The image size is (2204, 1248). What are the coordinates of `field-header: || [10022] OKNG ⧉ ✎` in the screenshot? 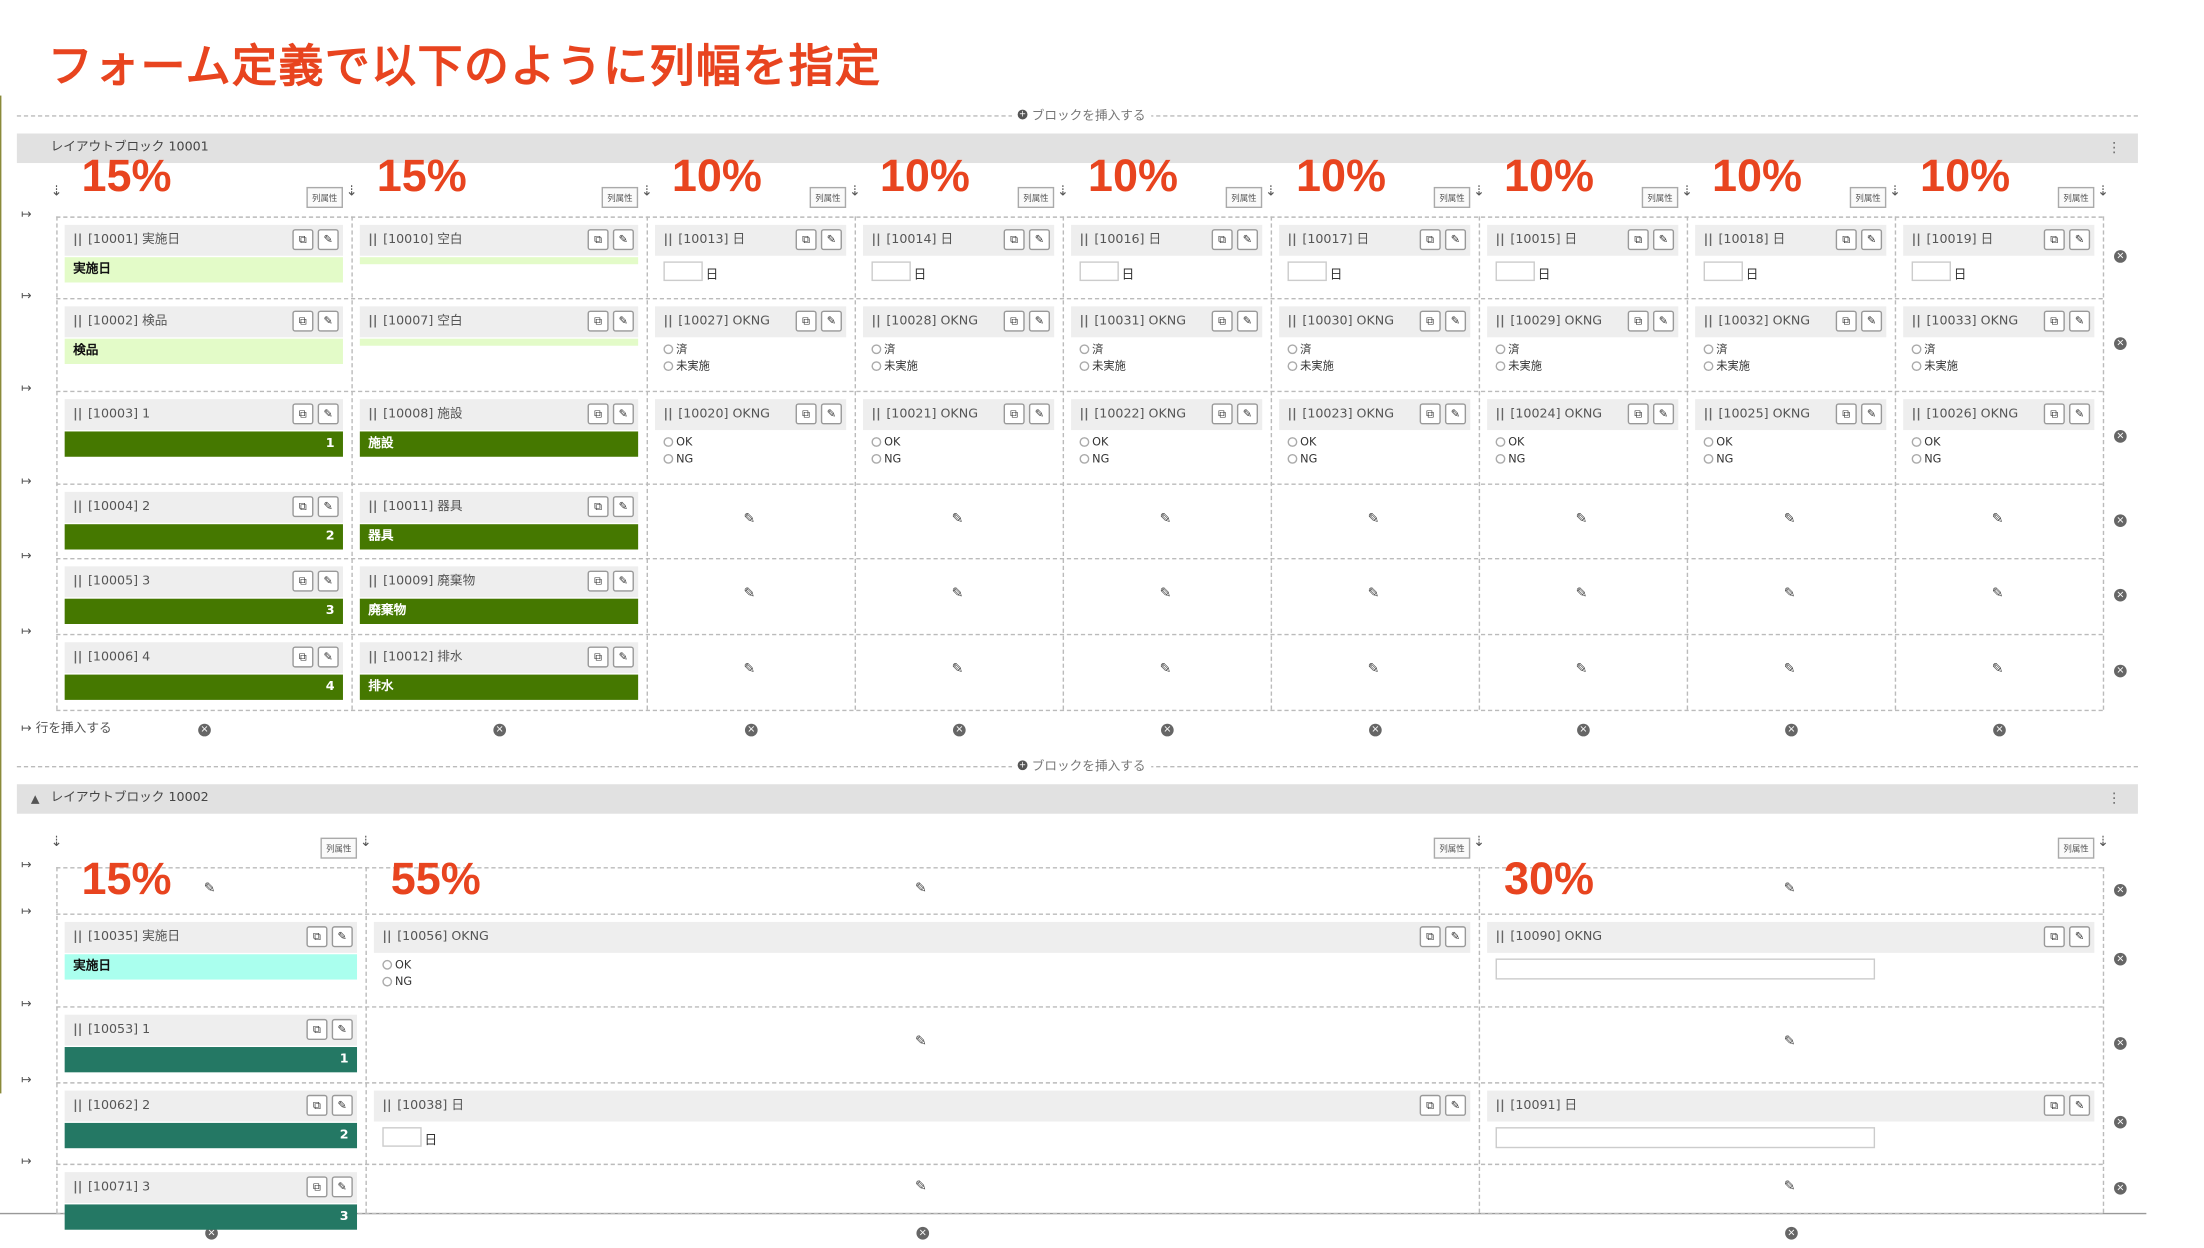 It's located at (1167, 415).